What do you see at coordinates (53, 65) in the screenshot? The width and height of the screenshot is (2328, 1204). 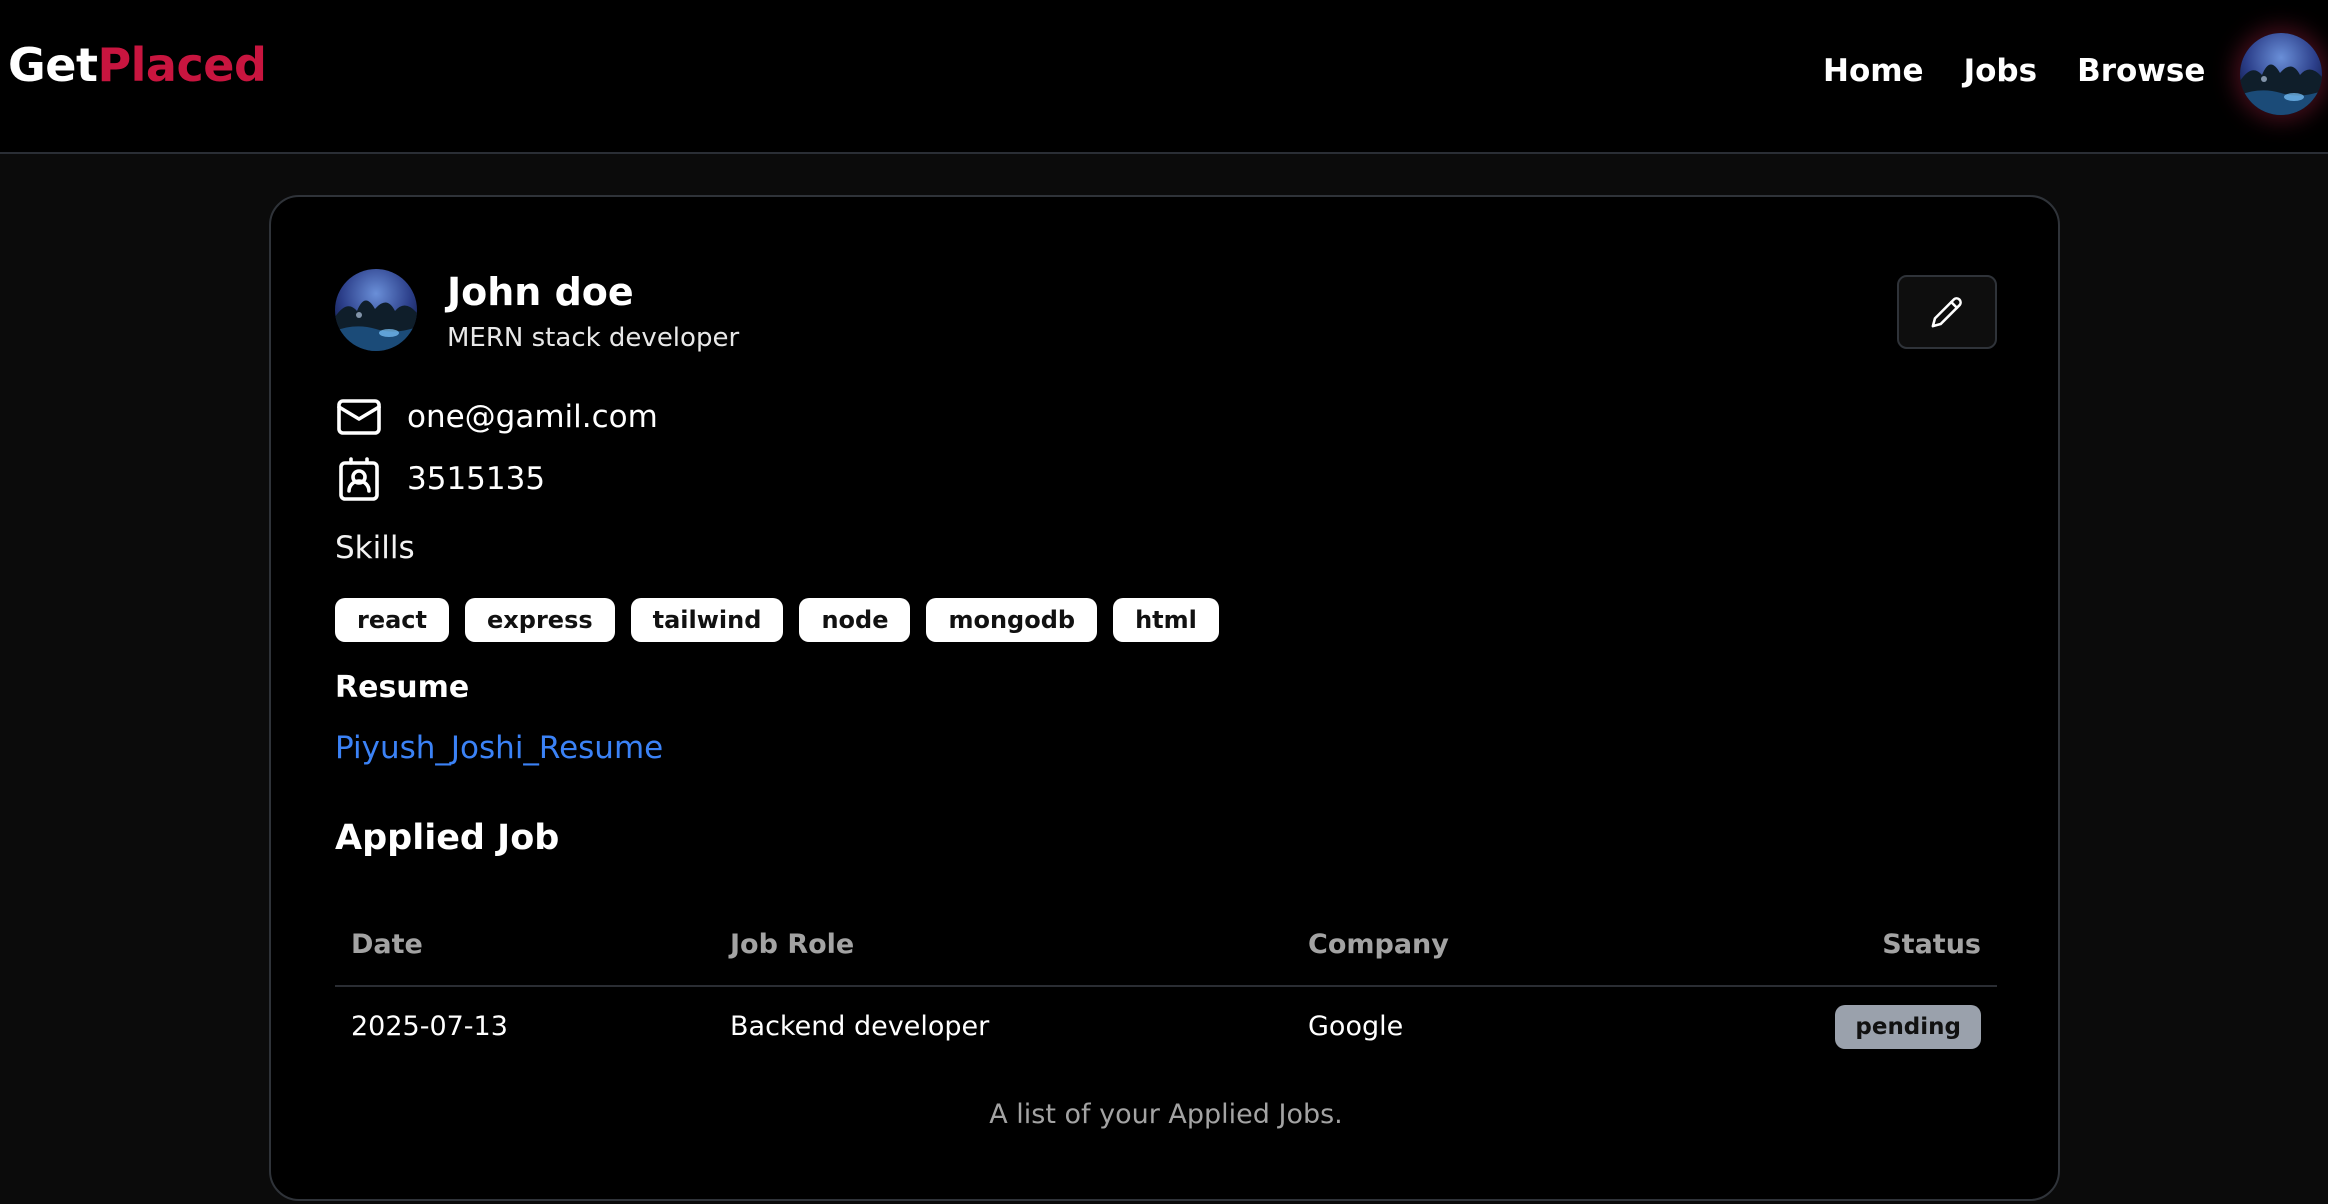 I see `logo-text-get: Get` at bounding box center [53, 65].